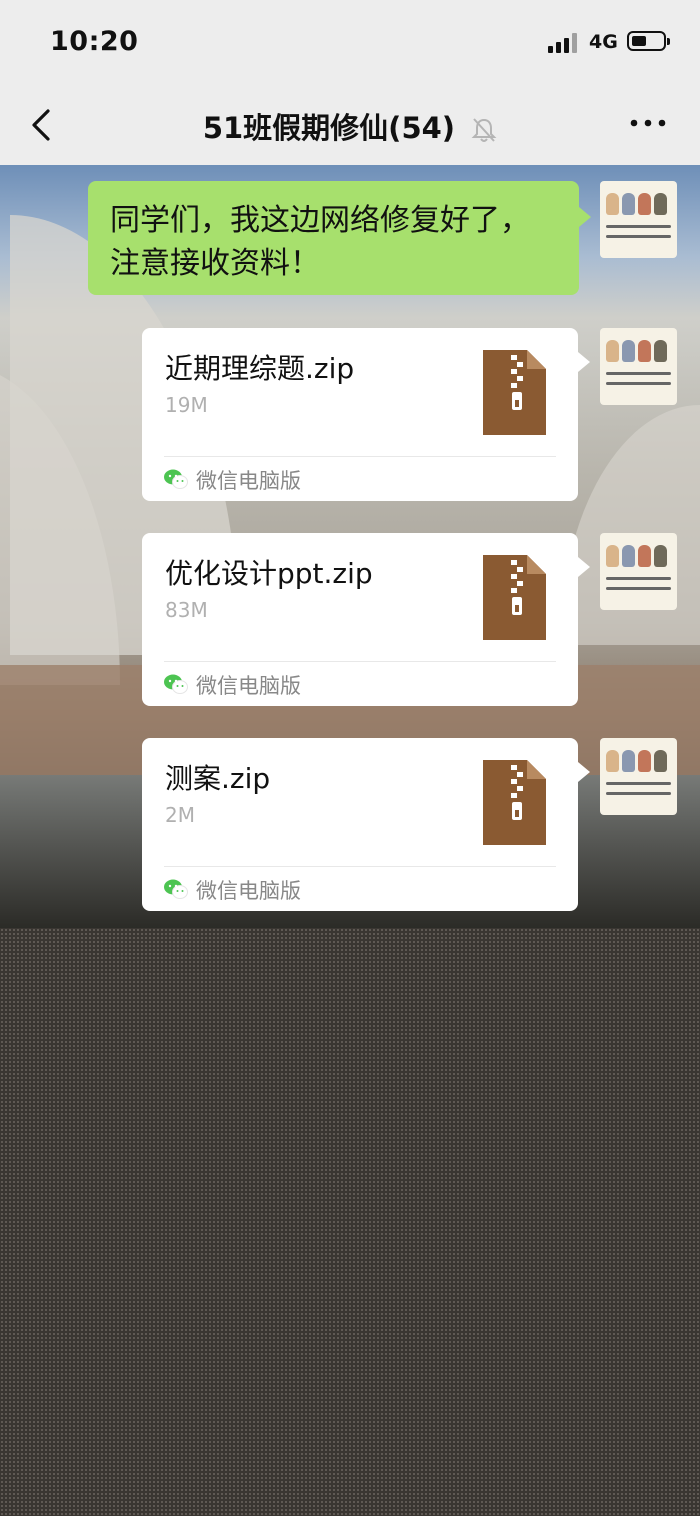  Describe the element at coordinates (94, 41) in the screenshot. I see `status-time: 10:20` at that location.